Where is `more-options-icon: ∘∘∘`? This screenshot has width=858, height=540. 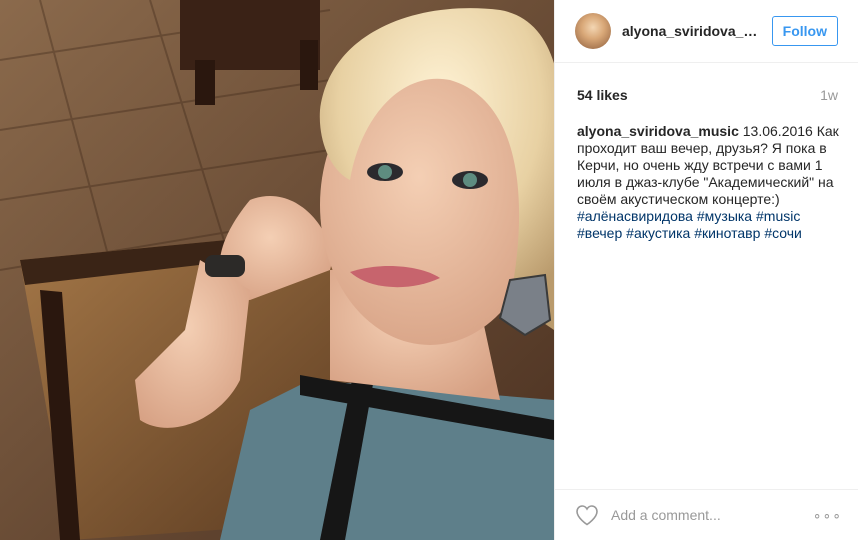
more-options-icon: ∘∘∘ is located at coordinates (827, 515).